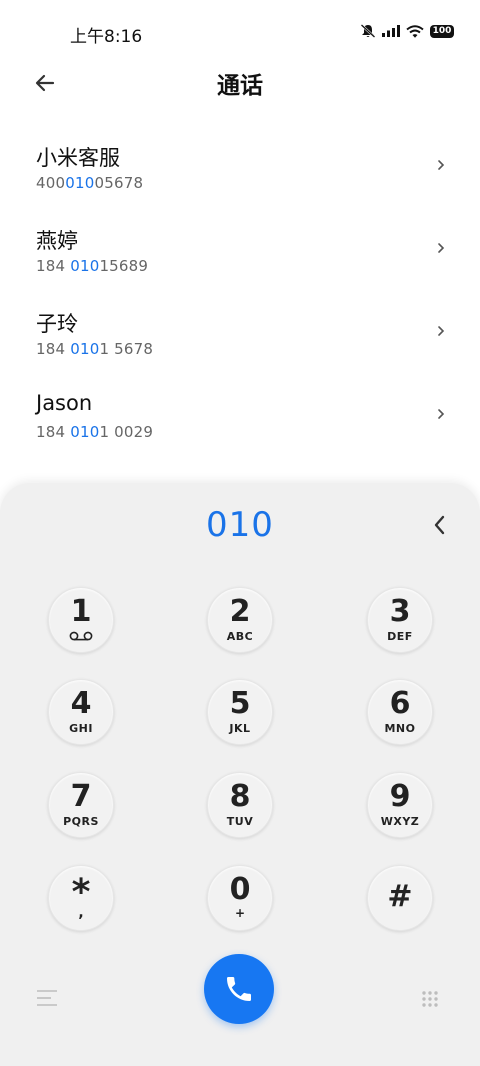 The height and width of the screenshot is (1066, 480). I want to click on contact-row: 小米客服 40001005678, so click(240, 169).